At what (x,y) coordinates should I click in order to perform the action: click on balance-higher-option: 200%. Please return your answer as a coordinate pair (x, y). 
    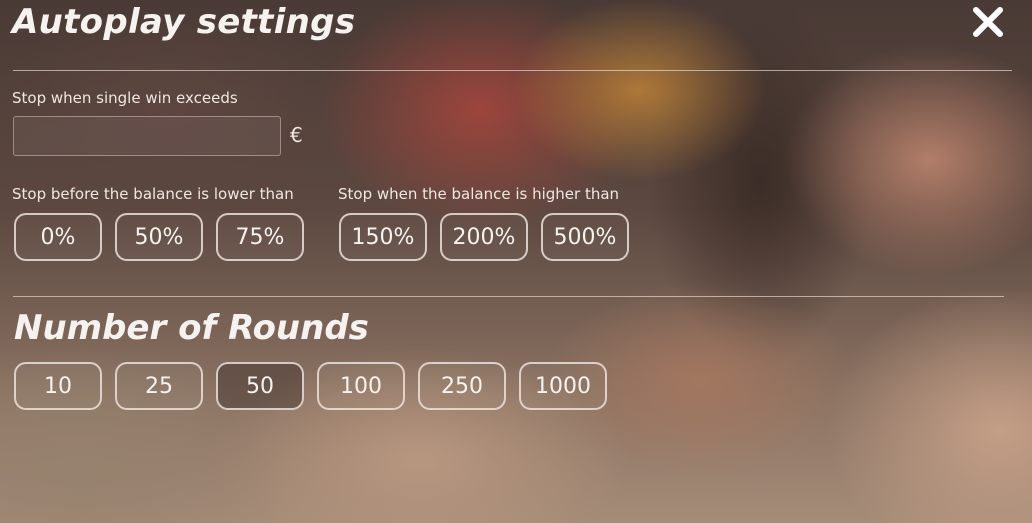
    Looking at the image, I should click on (484, 237).